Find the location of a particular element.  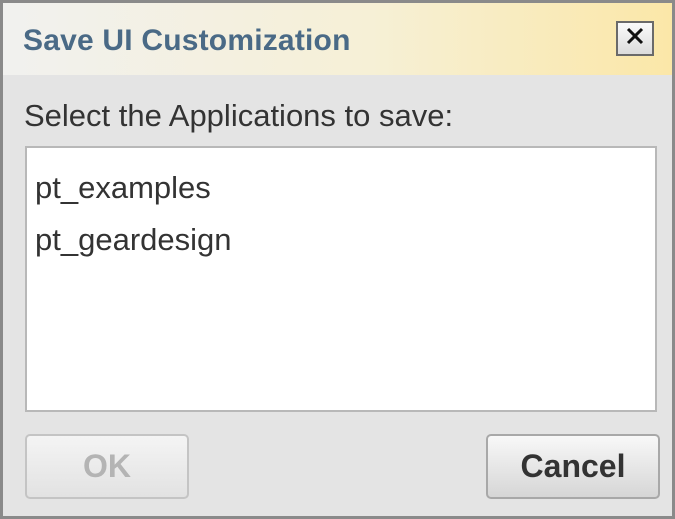

close-x-icon is located at coordinates (635, 38).